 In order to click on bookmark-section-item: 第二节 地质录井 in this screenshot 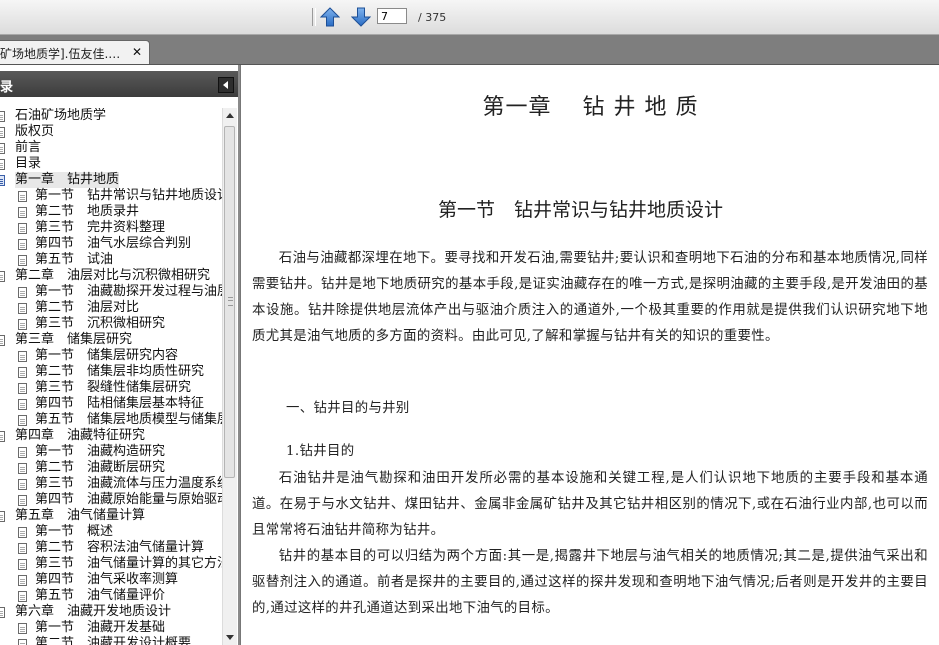, I will do `click(111, 212)`.